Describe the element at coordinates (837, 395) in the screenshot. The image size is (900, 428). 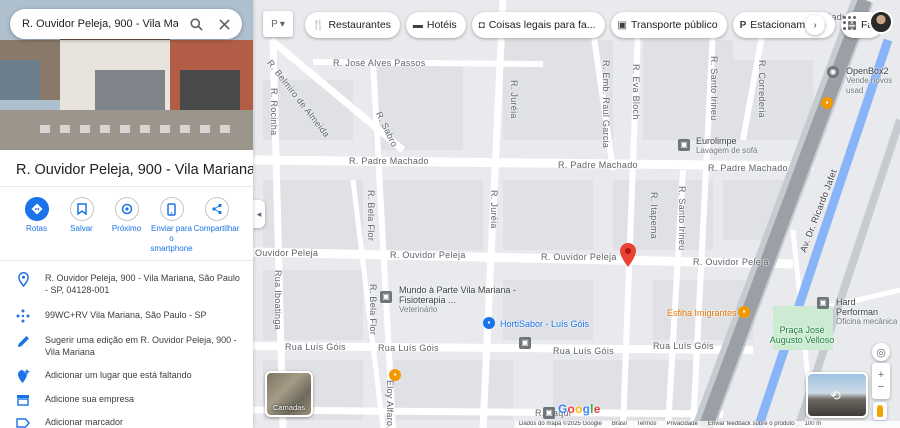
I see `street-view-preview: ⟲` at that location.